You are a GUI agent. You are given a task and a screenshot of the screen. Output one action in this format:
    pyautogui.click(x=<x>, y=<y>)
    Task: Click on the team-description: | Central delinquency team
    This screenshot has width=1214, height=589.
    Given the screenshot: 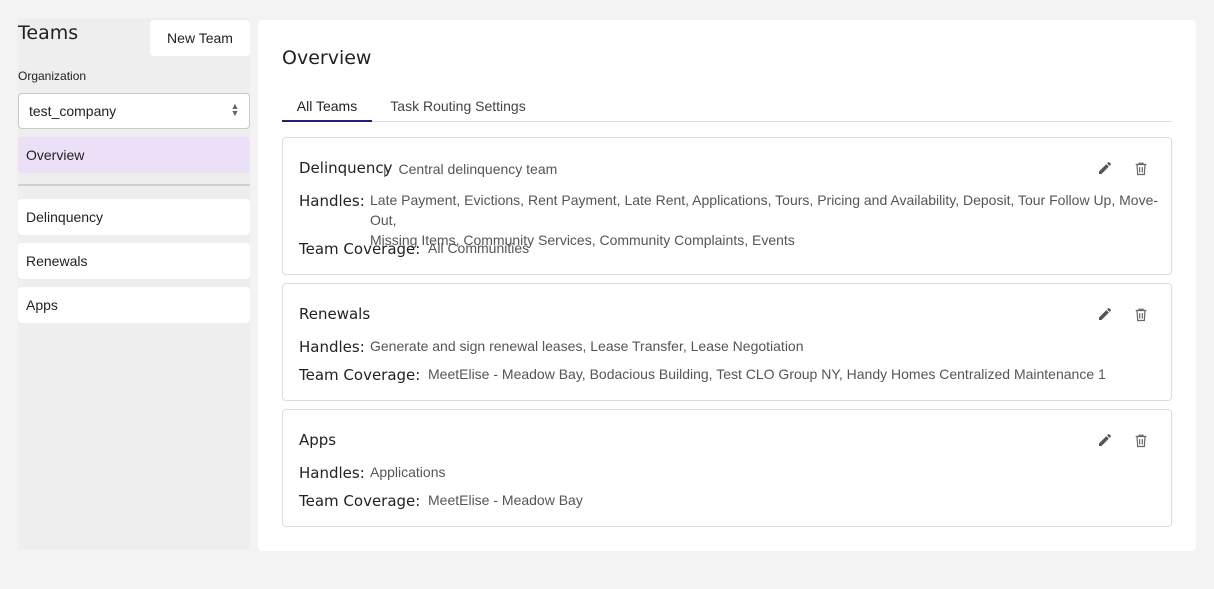 What is the action you would take?
    pyautogui.click(x=470, y=169)
    